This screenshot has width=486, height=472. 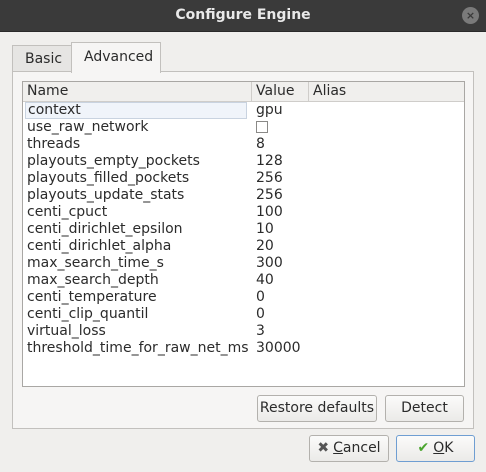 I want to click on option-value: gpu, so click(x=282, y=110).